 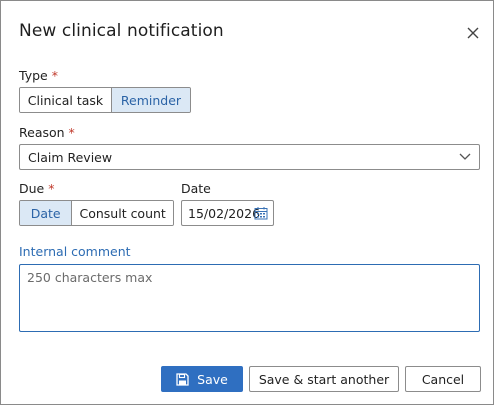 What do you see at coordinates (465, 156) in the screenshot?
I see `chevron-down-icon` at bounding box center [465, 156].